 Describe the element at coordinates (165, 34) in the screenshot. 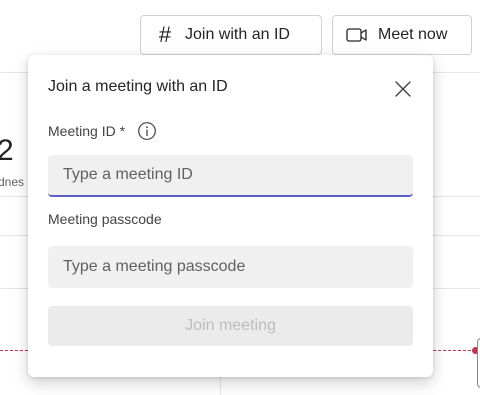

I see `hash-icon: #` at that location.